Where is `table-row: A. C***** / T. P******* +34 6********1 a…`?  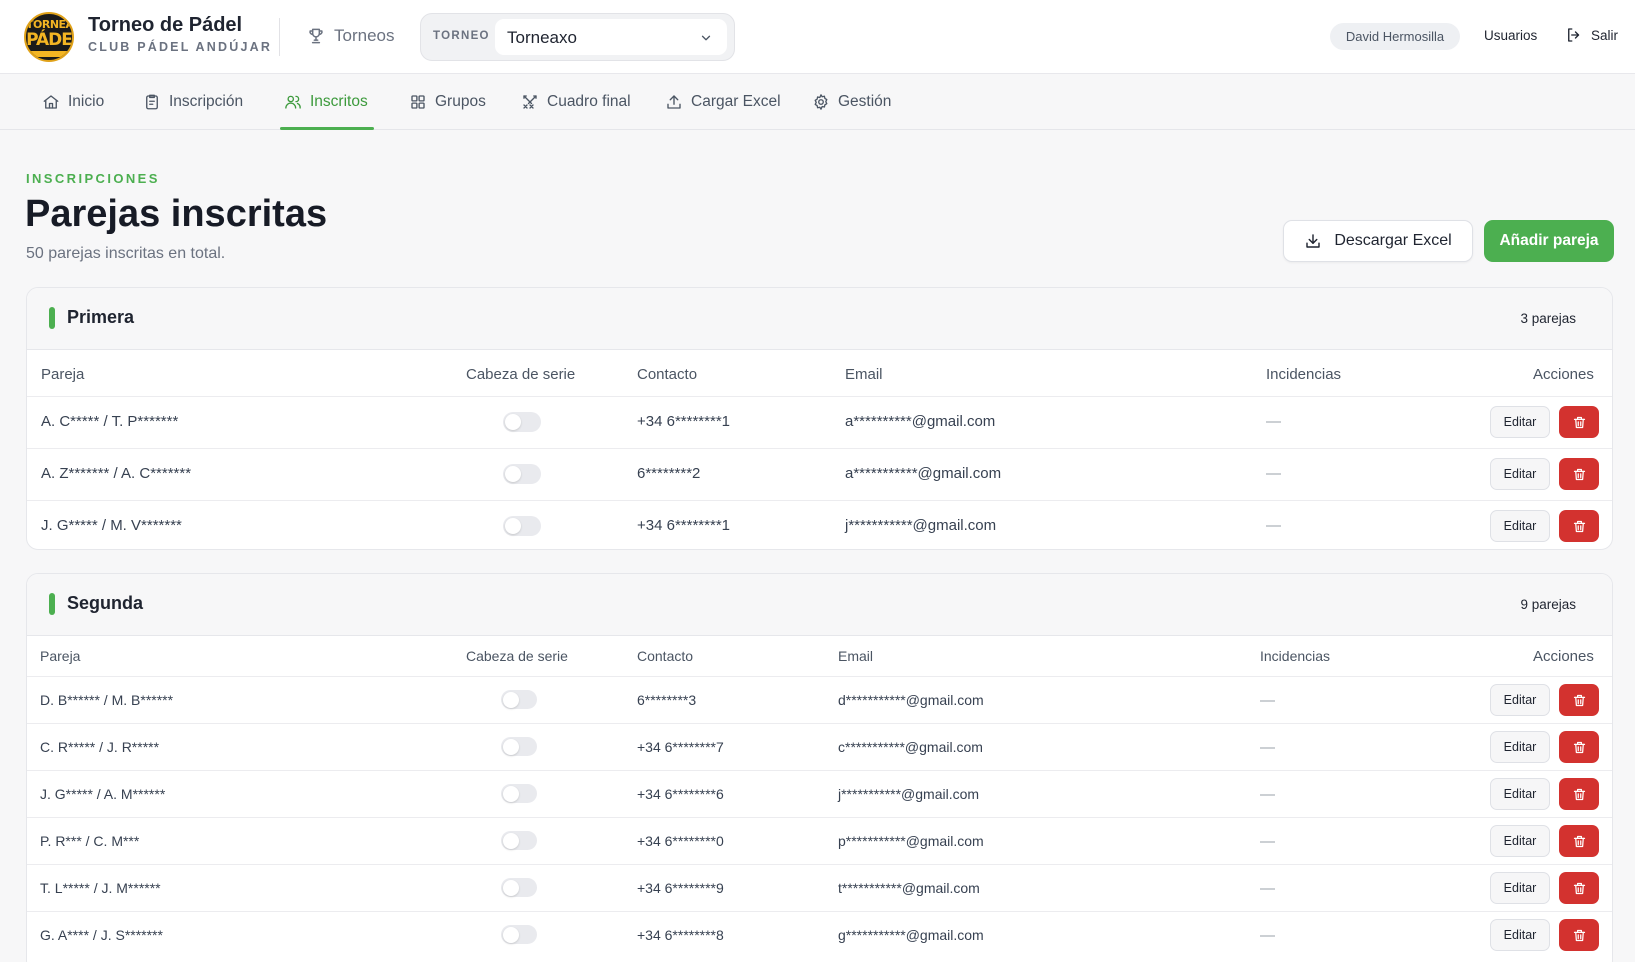 table-row: A. C***** / T. P******* +34 6********1 a… is located at coordinates (819, 422).